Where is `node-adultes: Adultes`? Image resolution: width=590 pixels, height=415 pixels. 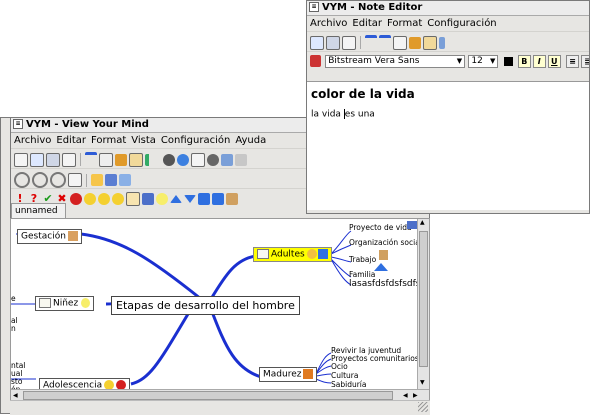
node-adultes: Adultes is located at coordinates (292, 254).